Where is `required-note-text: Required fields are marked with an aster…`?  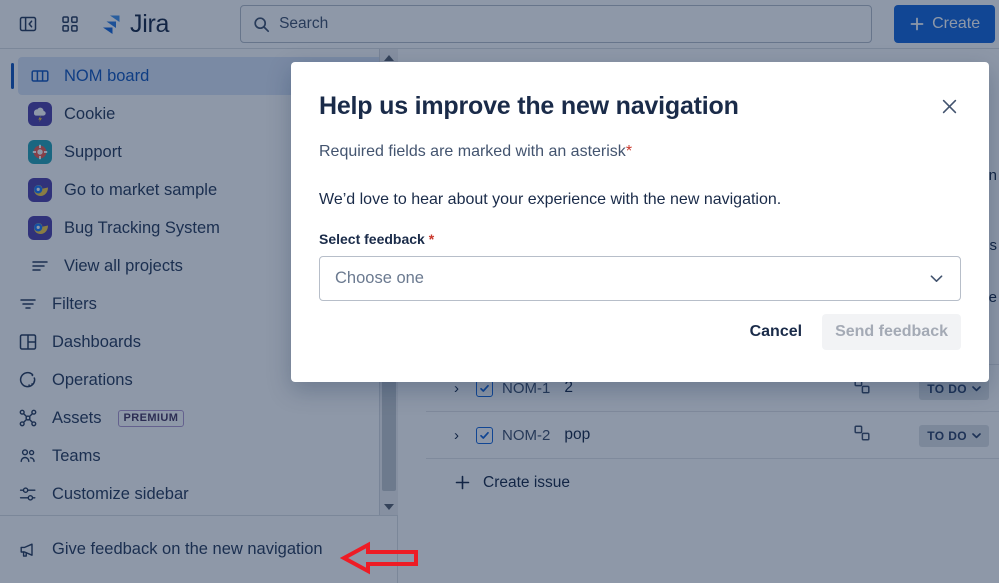
required-note-text: Required fields are marked with an aster… is located at coordinates (472, 151).